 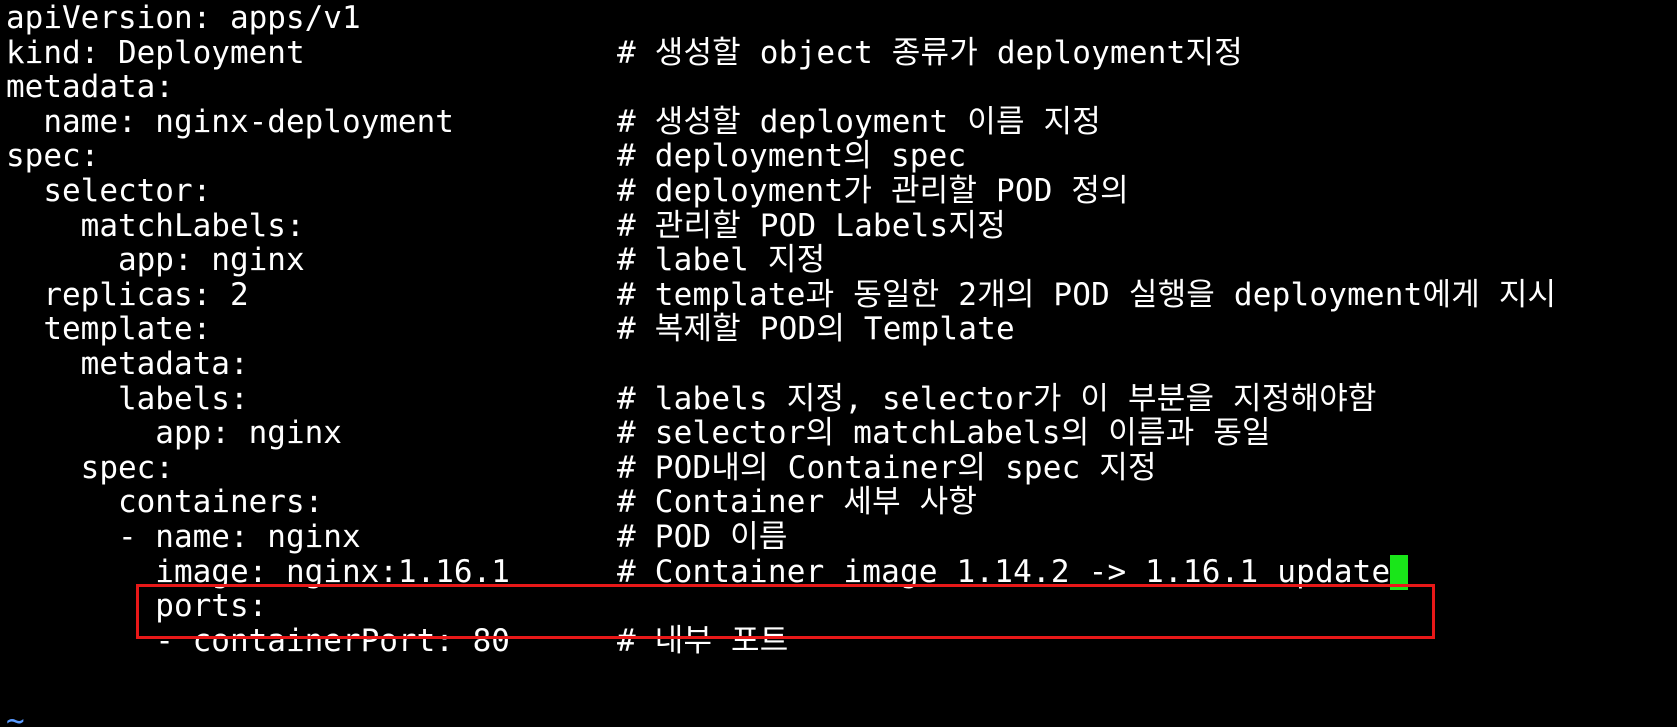 I want to click on comment-content: # deployment가 관리할 POD 정의, so click(x=873, y=191).